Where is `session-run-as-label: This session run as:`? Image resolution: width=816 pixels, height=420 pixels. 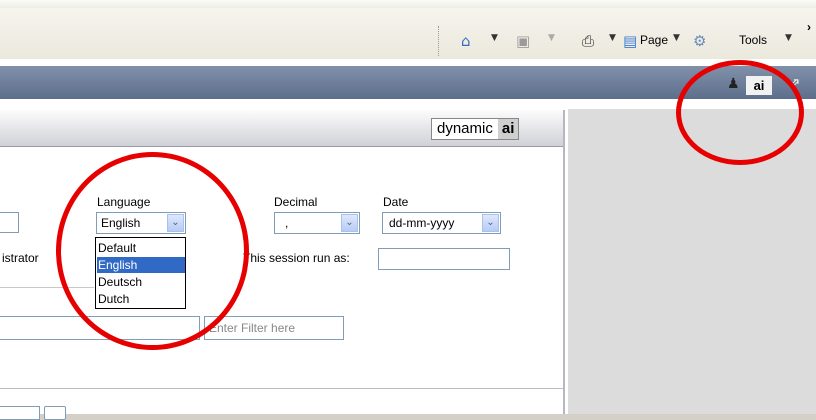
session-run-as-label: This session run as: is located at coordinates (296, 258).